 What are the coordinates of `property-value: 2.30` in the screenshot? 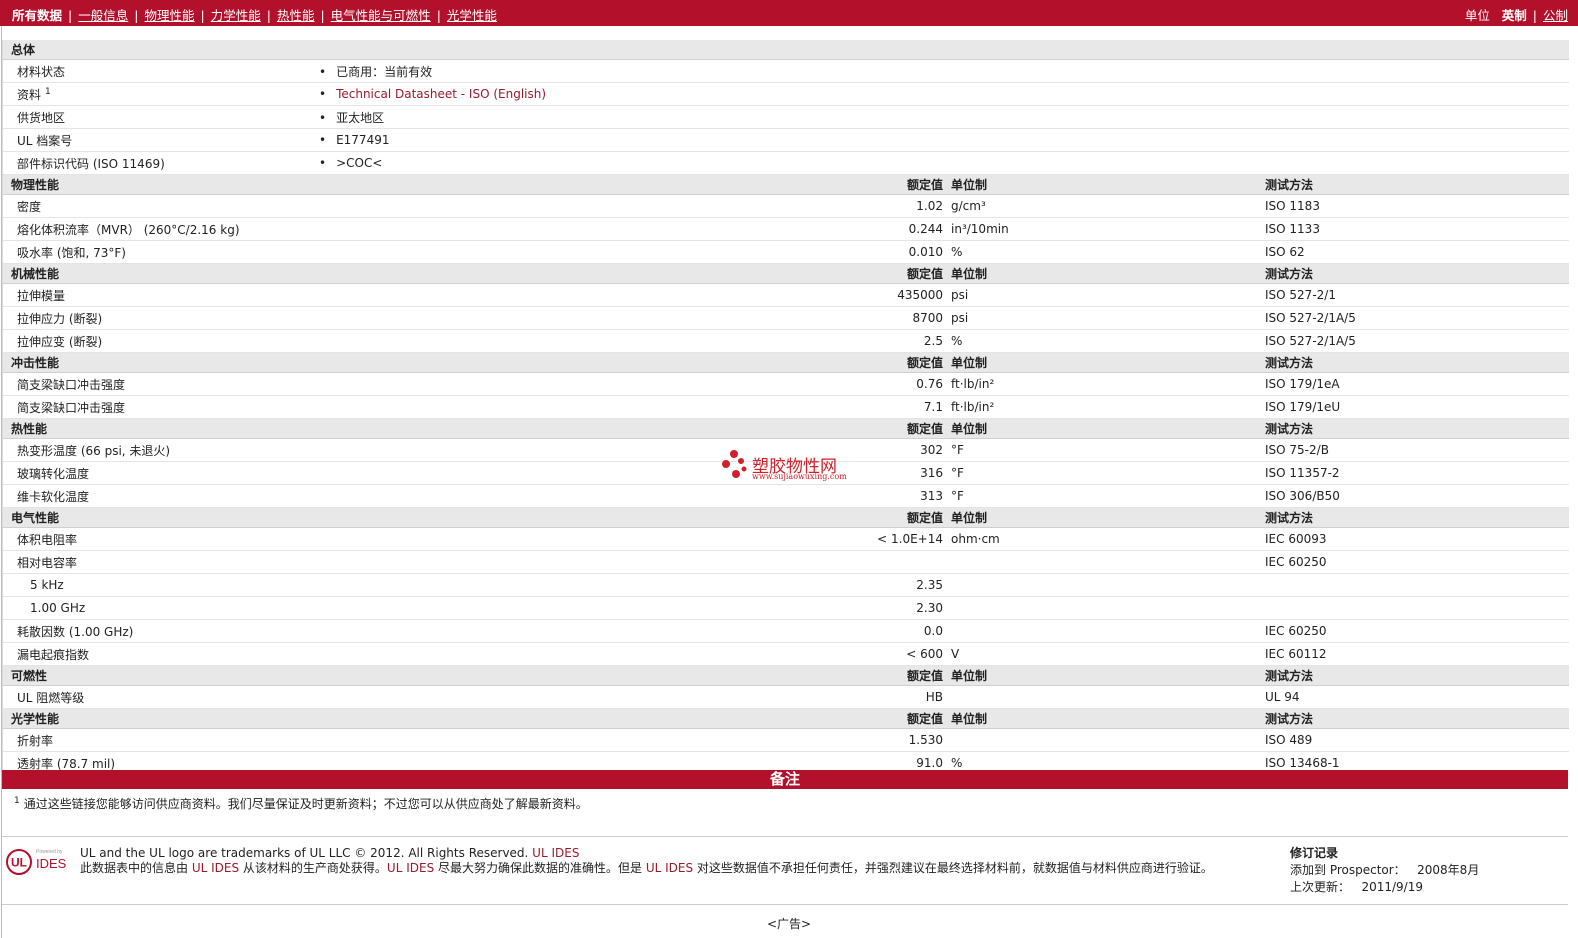 It's located at (631, 608).